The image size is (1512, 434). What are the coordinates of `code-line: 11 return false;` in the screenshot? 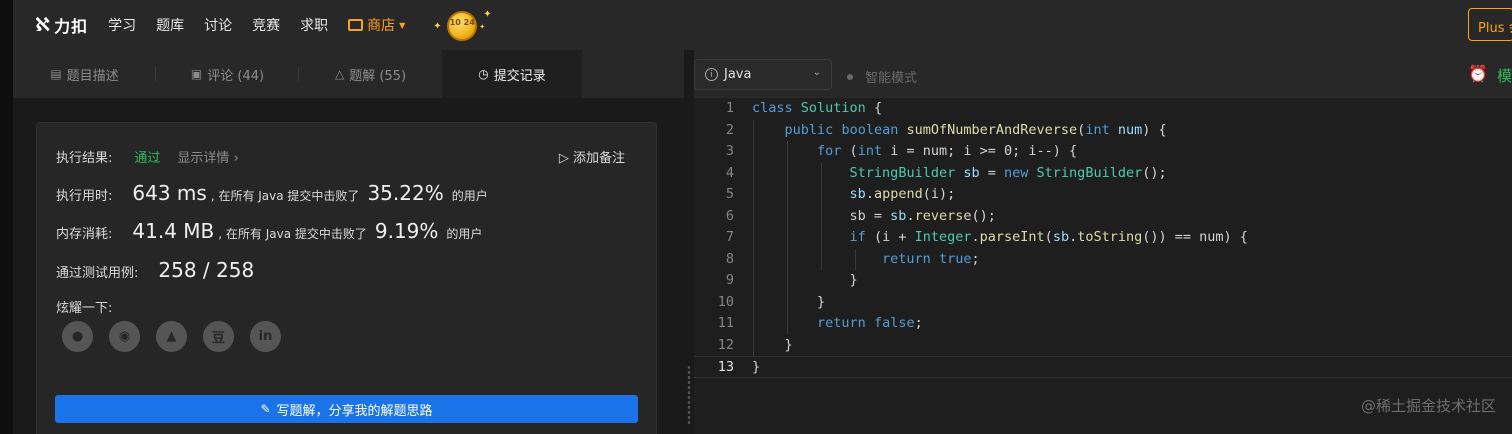 It's located at (1103, 324).